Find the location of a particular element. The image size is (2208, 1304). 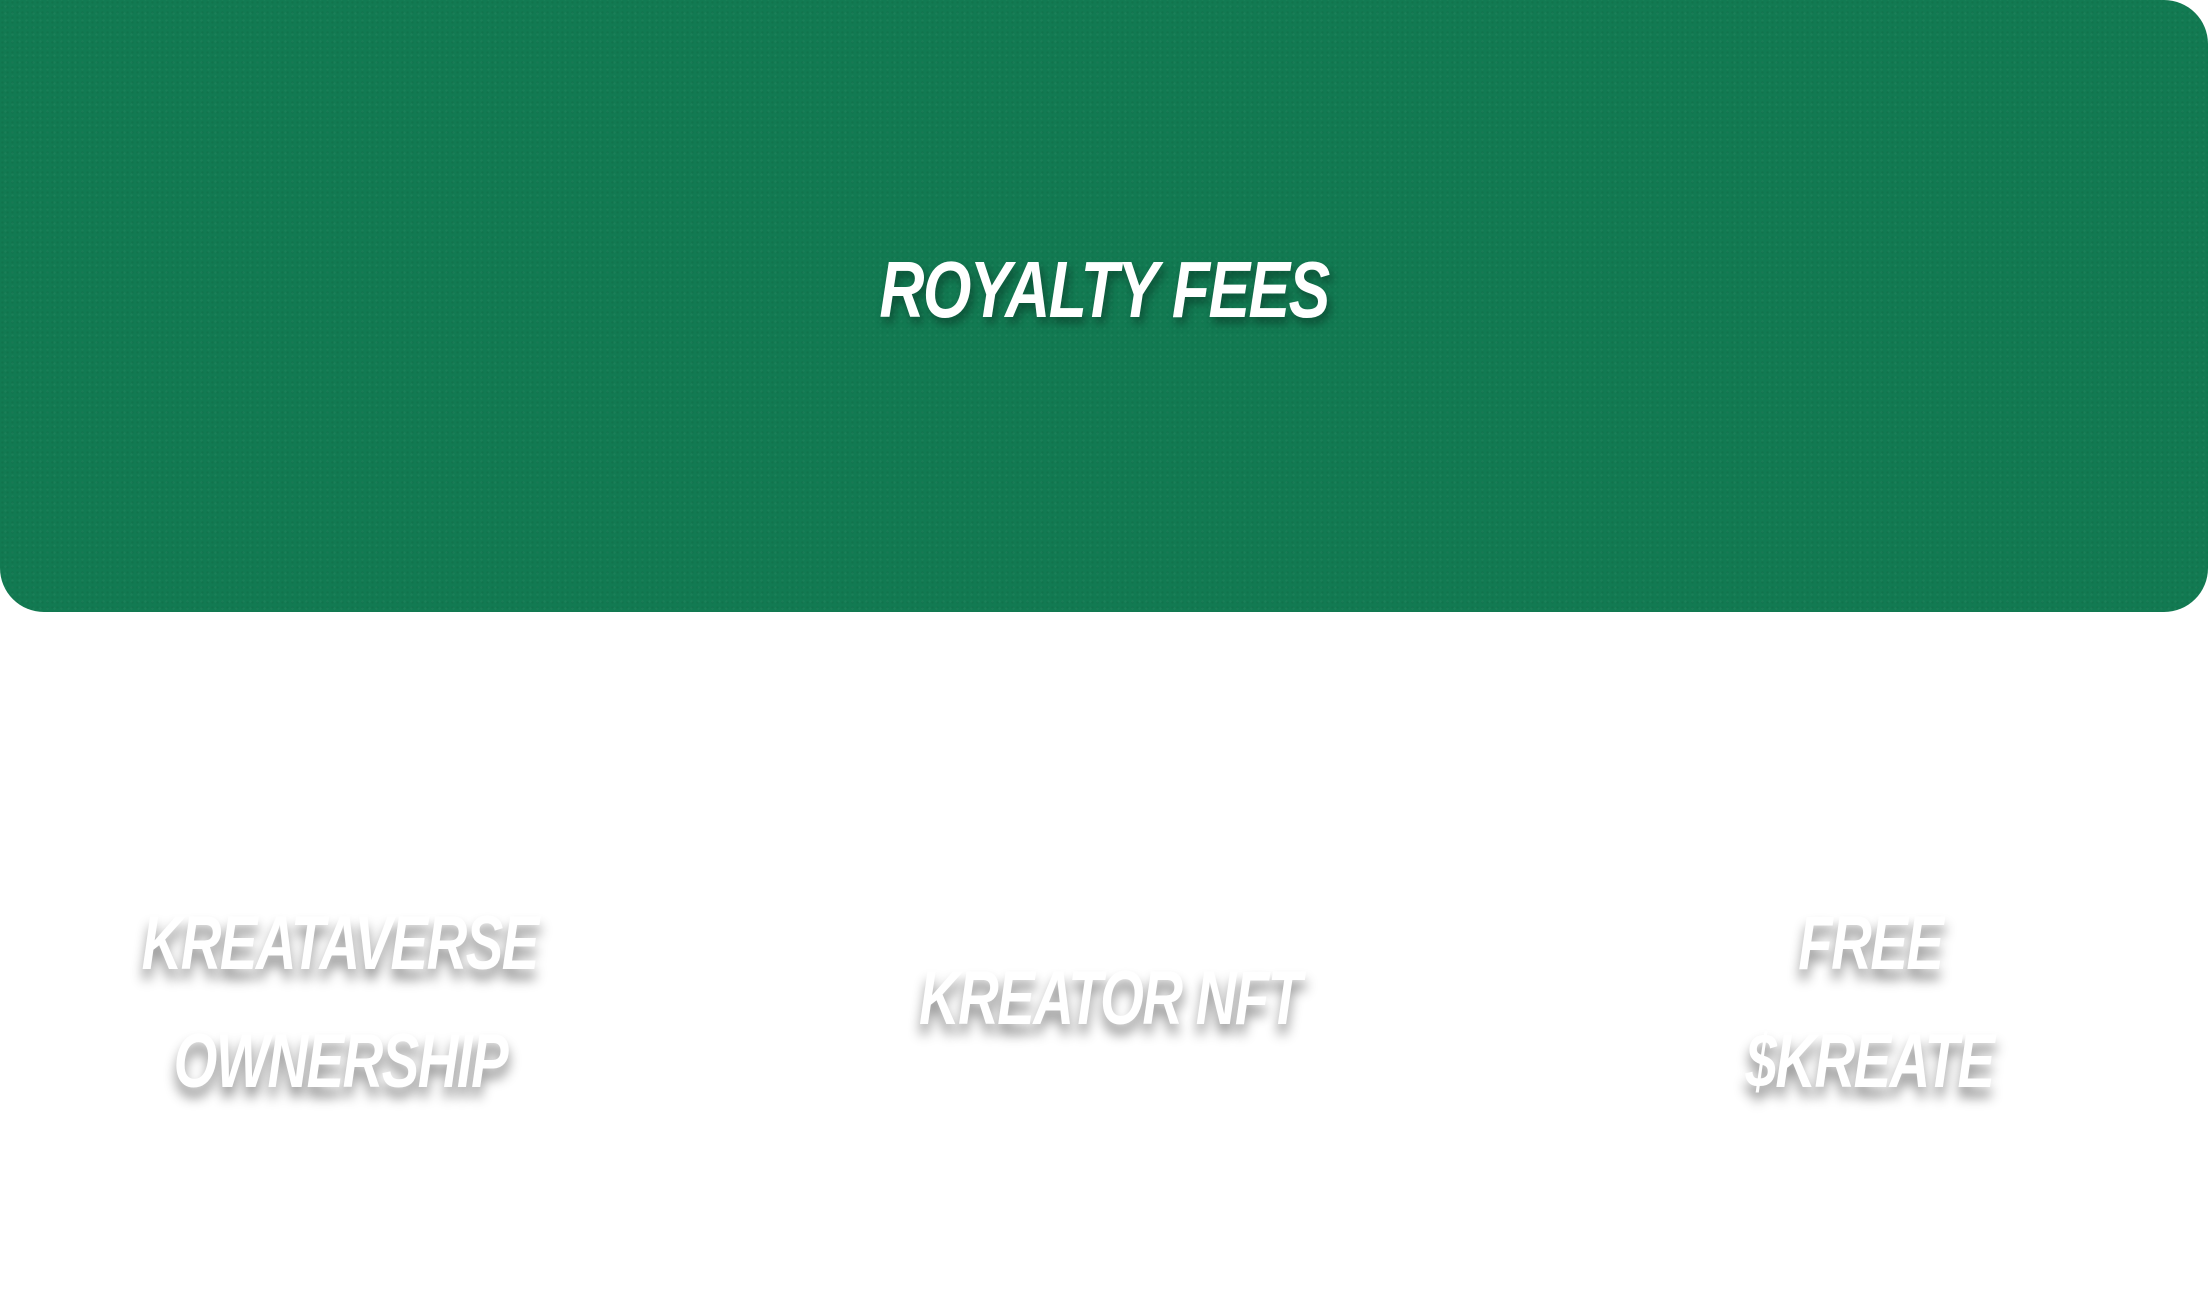

feature-kreate-line1: FREE is located at coordinates (1870, 943).